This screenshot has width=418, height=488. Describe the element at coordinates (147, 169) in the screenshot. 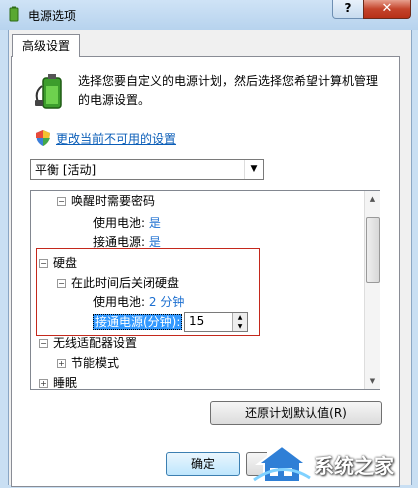

I see `power-plan-select: 平衡 [活动] ▼` at that location.